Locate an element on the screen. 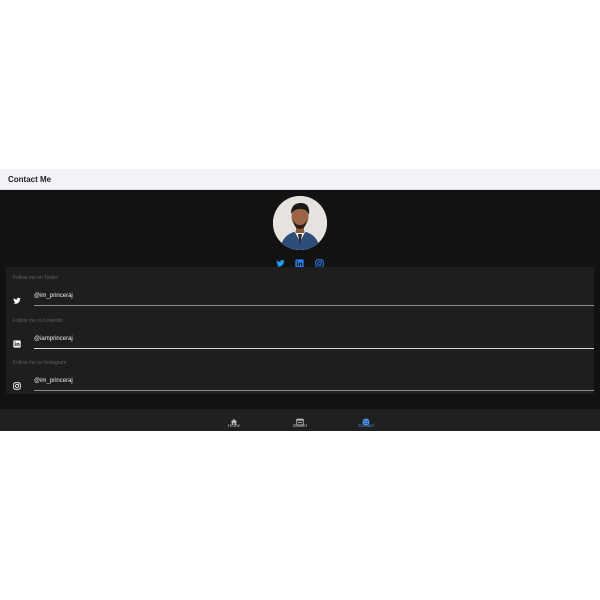 This screenshot has height=600, width=600. twitter-field-underline is located at coordinates (314, 305).